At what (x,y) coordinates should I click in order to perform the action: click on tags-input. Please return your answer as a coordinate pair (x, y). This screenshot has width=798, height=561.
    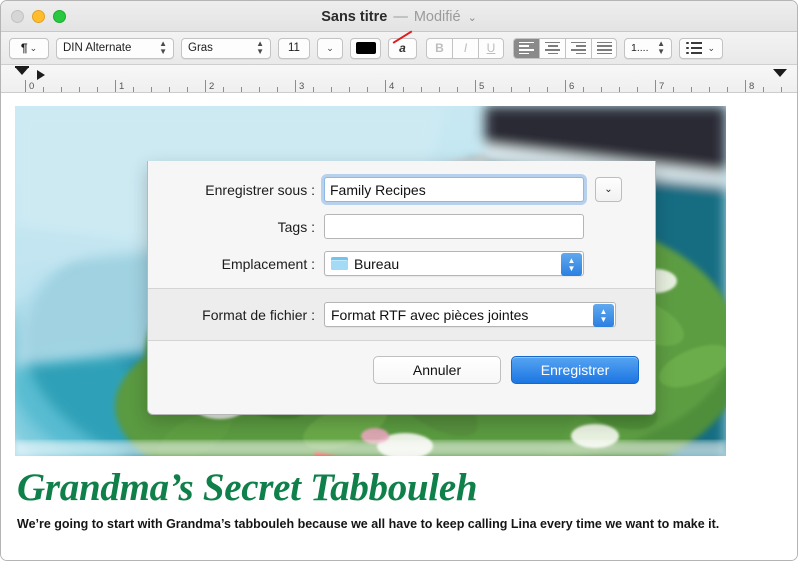
    Looking at the image, I should click on (454, 226).